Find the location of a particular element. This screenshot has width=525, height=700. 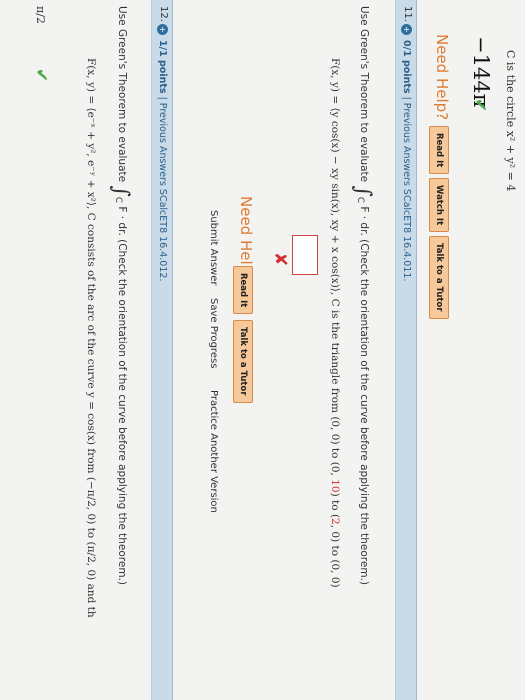

talk-to-tutor-button: Talk to a Tutor is located at coordinates (439, 277).